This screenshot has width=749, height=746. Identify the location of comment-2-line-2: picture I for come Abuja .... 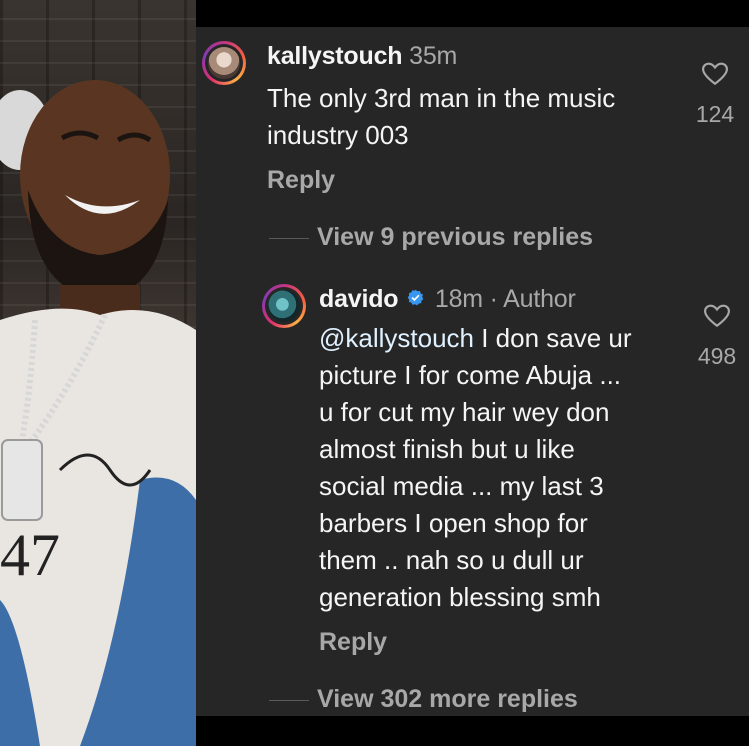
(470, 375).